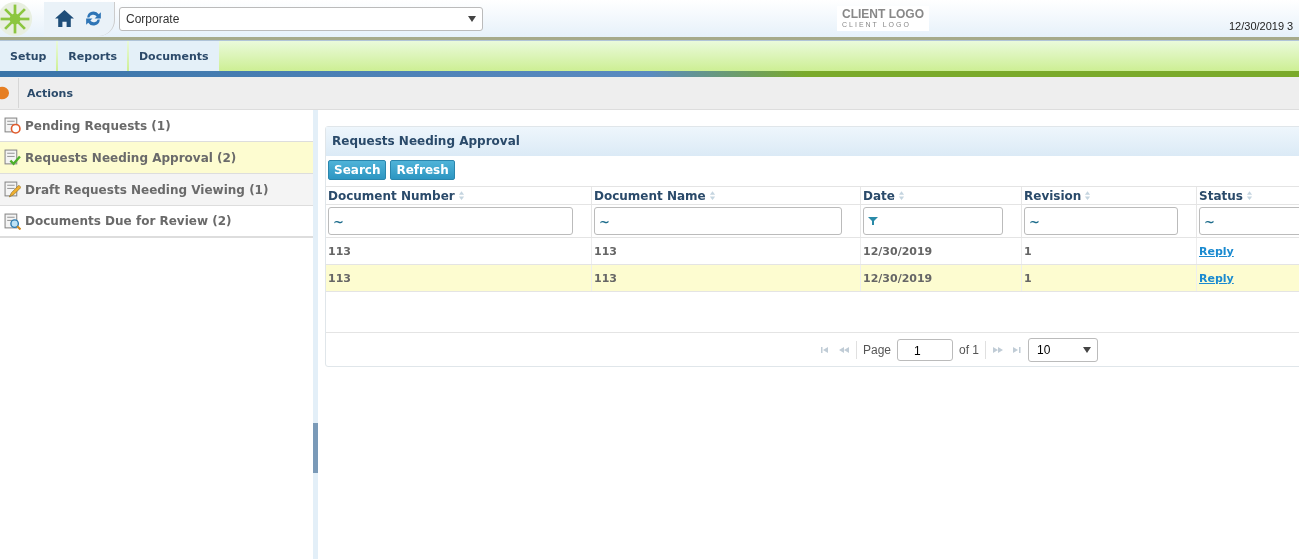 This screenshot has width=1299, height=559. I want to click on sidebar-item: Draft Requests Needing Viewing (1), so click(156, 190).